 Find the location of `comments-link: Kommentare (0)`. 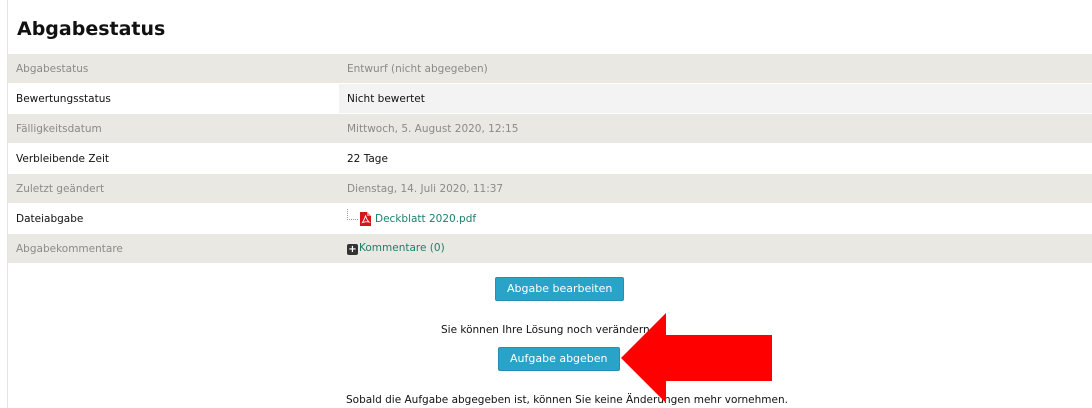

comments-link: Kommentare (0) is located at coordinates (402, 248).